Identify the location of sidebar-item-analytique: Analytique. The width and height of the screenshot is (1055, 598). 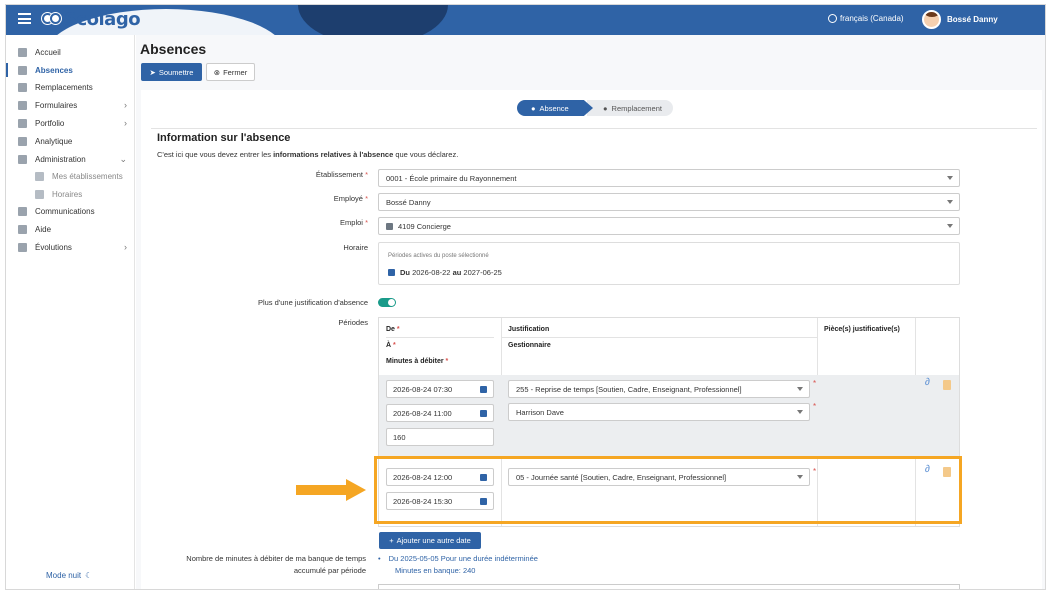
(70, 141).